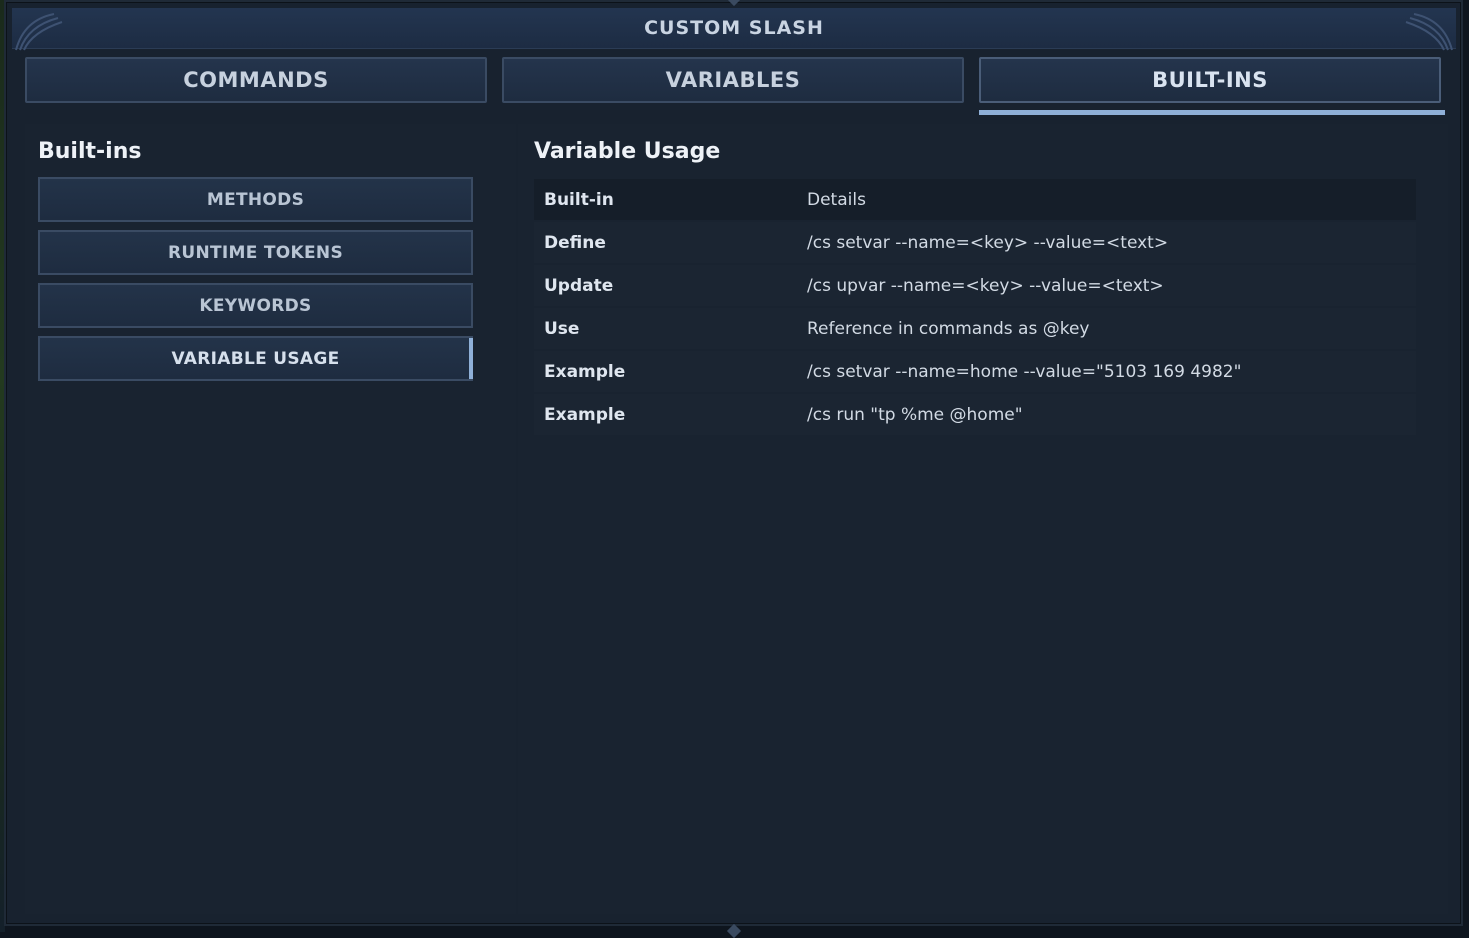 This screenshot has height=938, width=1469. I want to click on content-title: Variable Usage, so click(627, 151).